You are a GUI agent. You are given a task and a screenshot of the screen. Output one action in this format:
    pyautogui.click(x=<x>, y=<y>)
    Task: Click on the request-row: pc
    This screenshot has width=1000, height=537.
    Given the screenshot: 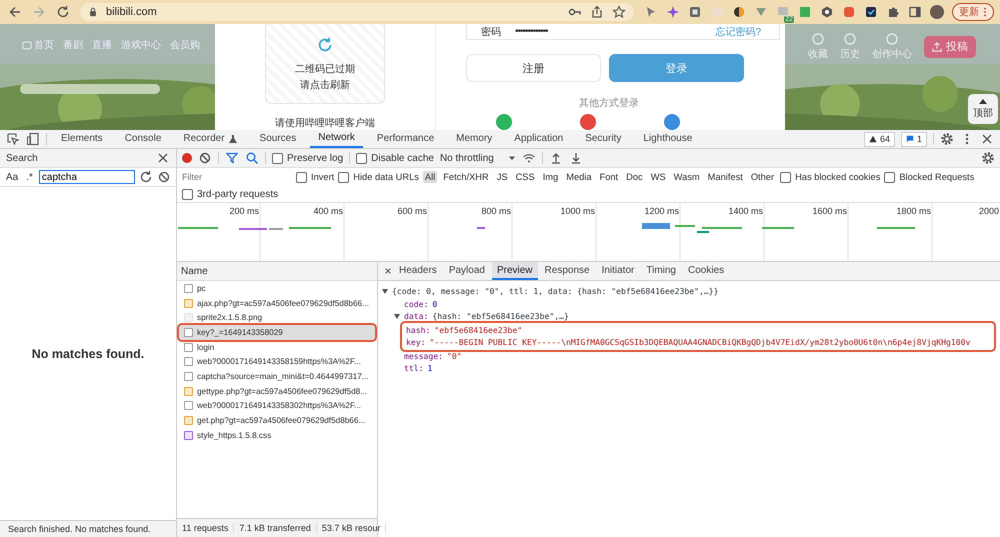 What is the action you would take?
    pyautogui.click(x=277, y=288)
    